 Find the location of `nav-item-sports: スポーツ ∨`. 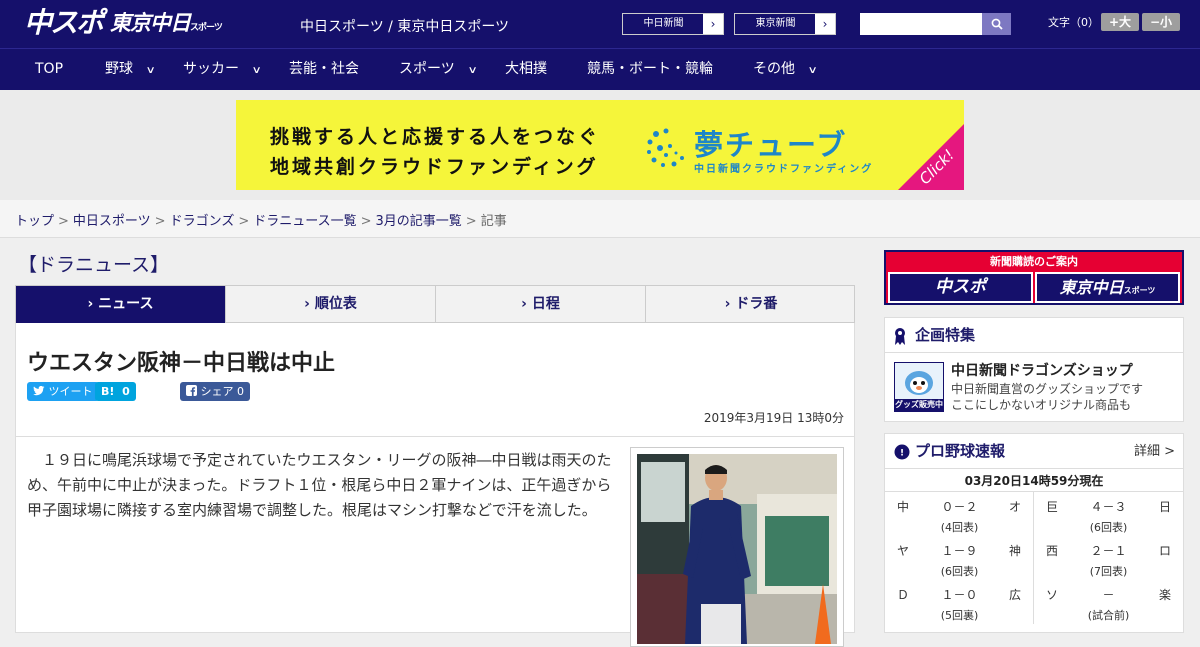

nav-item-sports: スポーツ ∨ is located at coordinates (438, 69).